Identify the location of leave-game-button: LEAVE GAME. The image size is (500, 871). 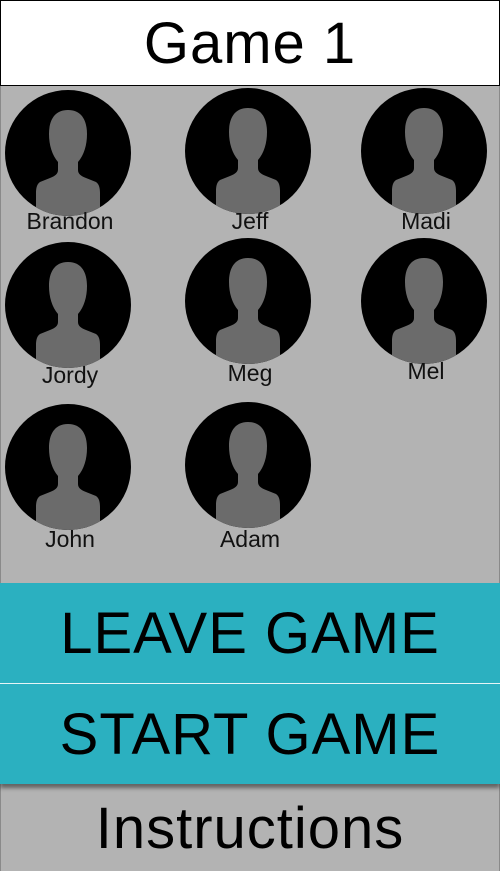
(250, 633).